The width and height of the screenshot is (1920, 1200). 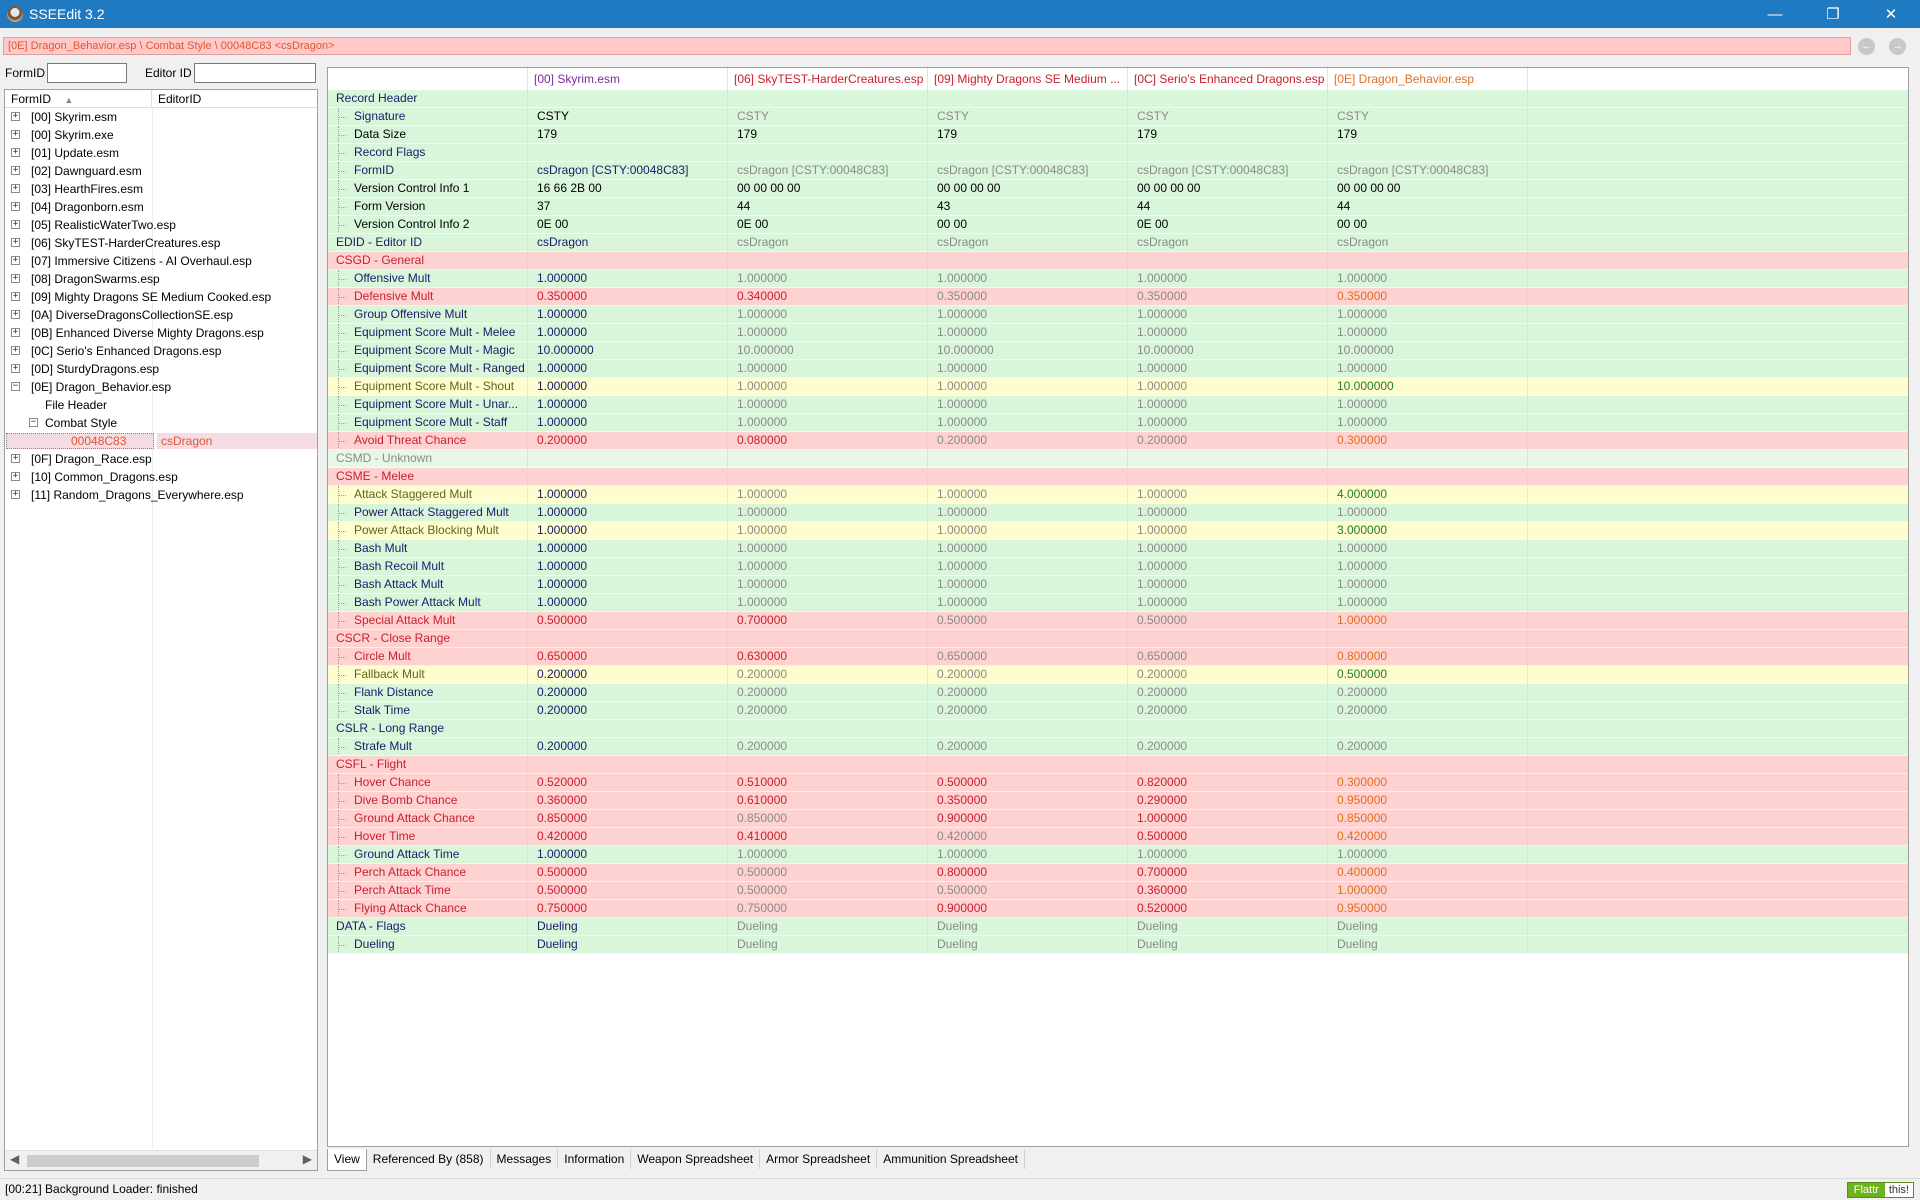 What do you see at coordinates (15, 386) in the screenshot?
I see `collapse-icon: −` at bounding box center [15, 386].